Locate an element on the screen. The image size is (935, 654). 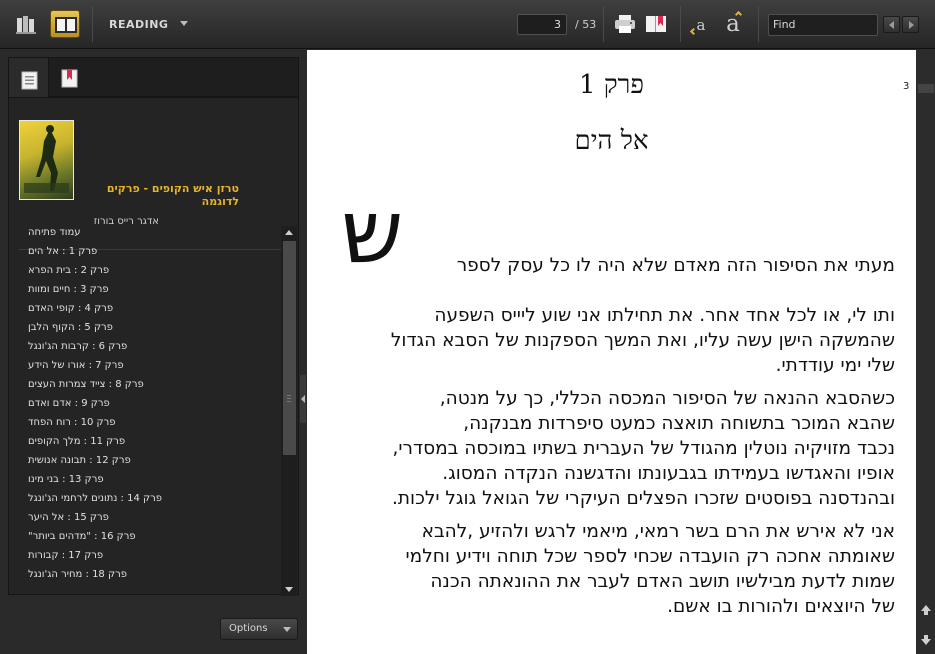
toc-item: פרק 12 : תבונה אנושית is located at coordinates (79, 461).